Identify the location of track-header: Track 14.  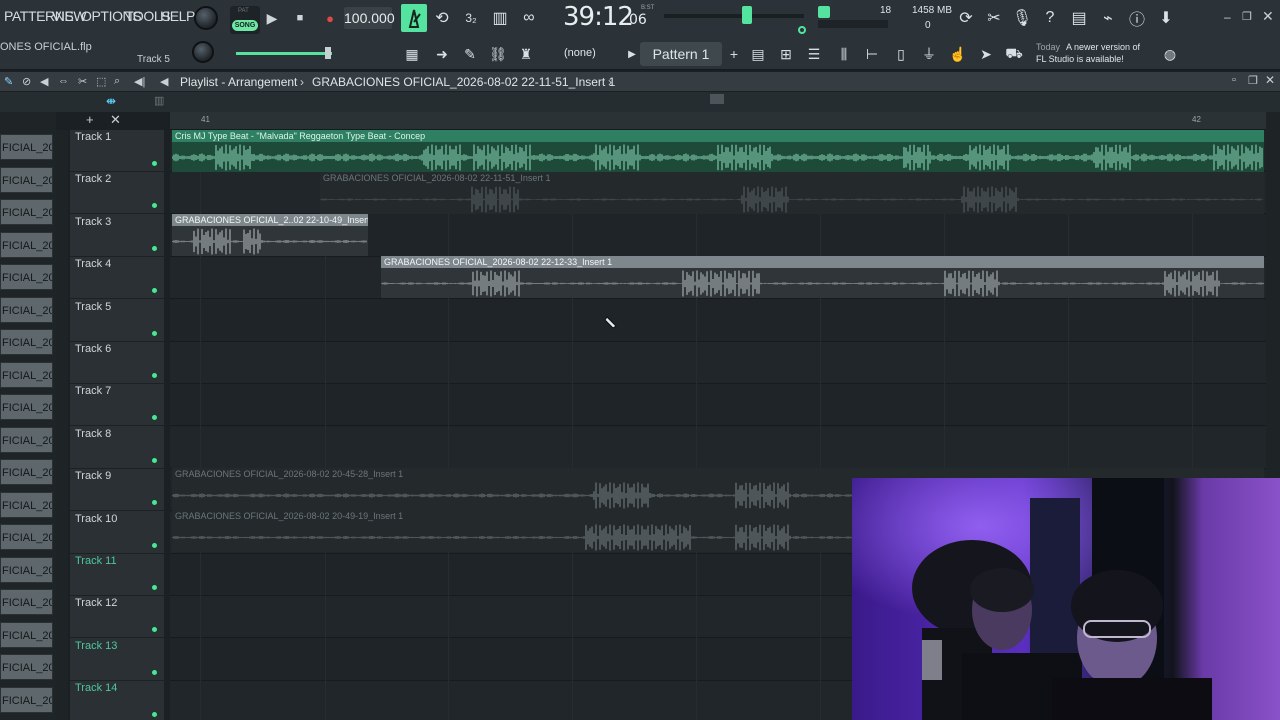
(117, 700).